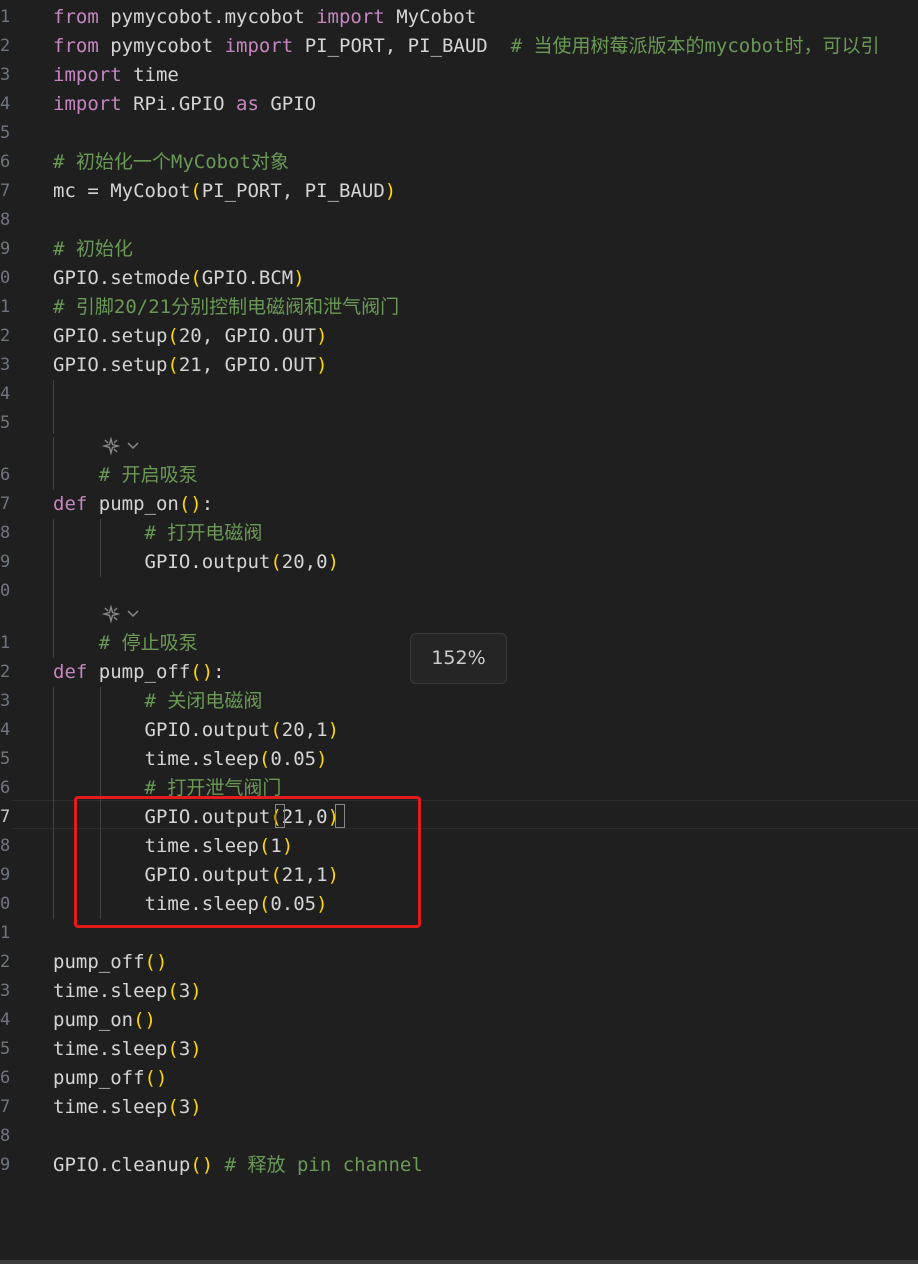 Image resolution: width=918 pixels, height=1264 pixels. I want to click on code-token: # 释放 pin channel, so click(323, 1165).